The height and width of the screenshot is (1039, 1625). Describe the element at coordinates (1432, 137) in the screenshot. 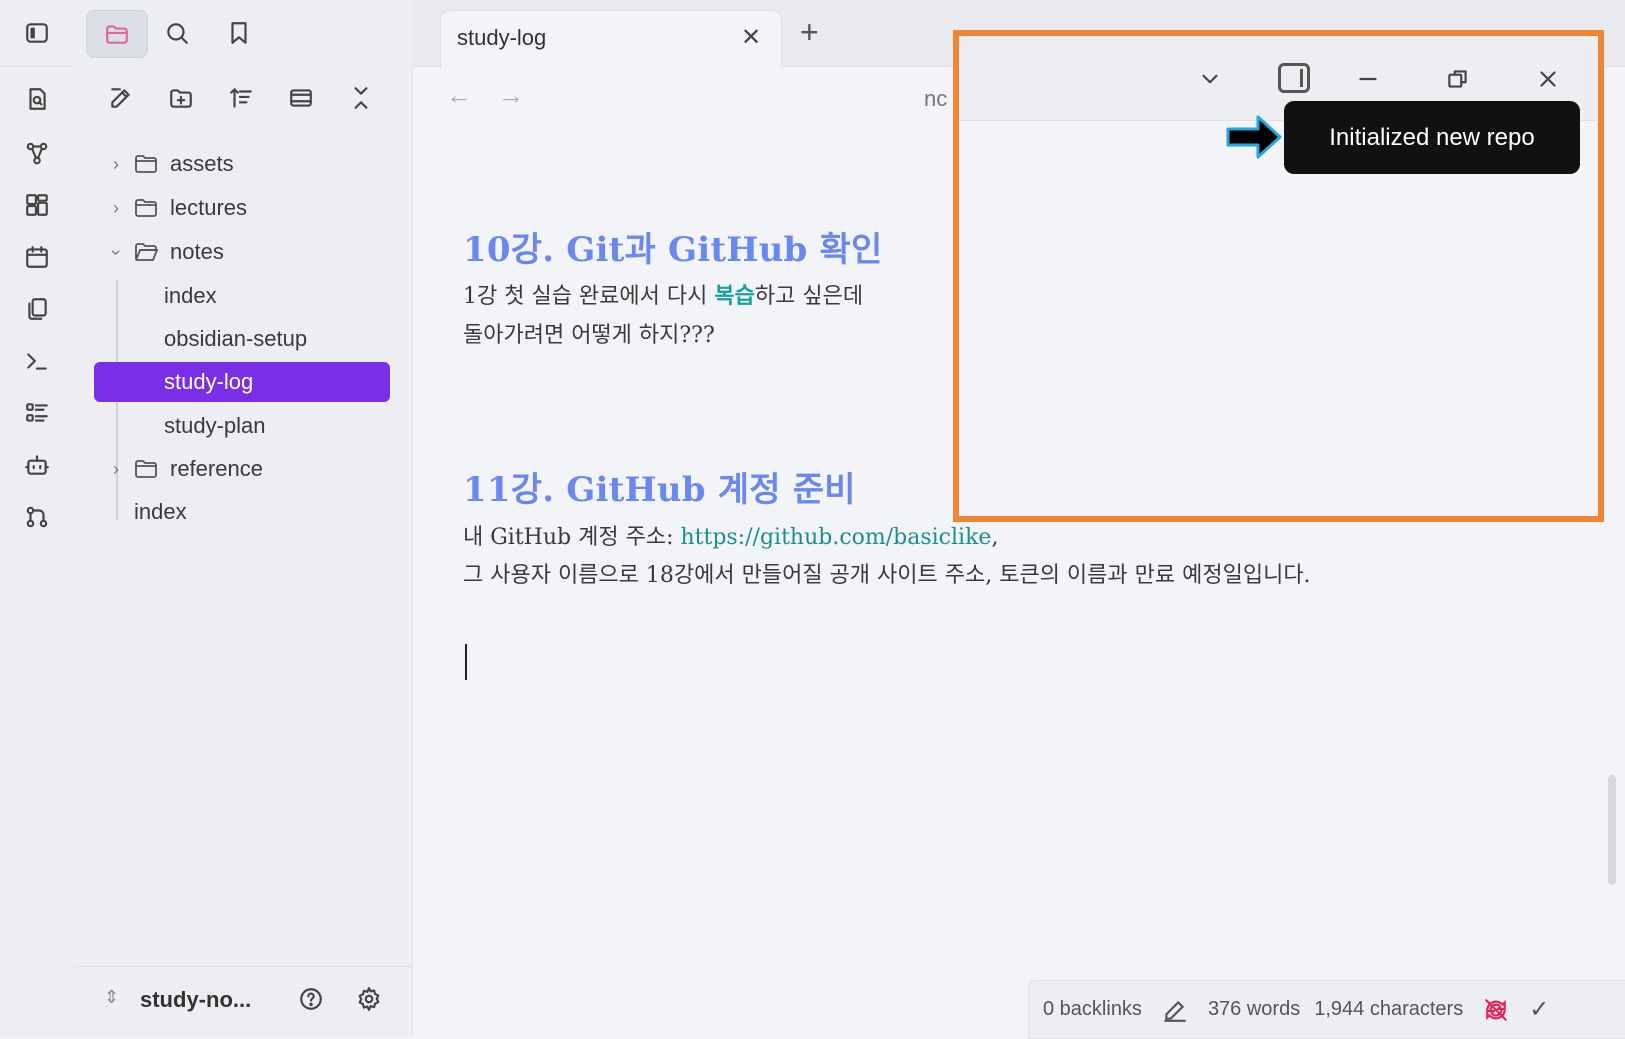

I see `notification-tooltip: Initialized new repo` at that location.